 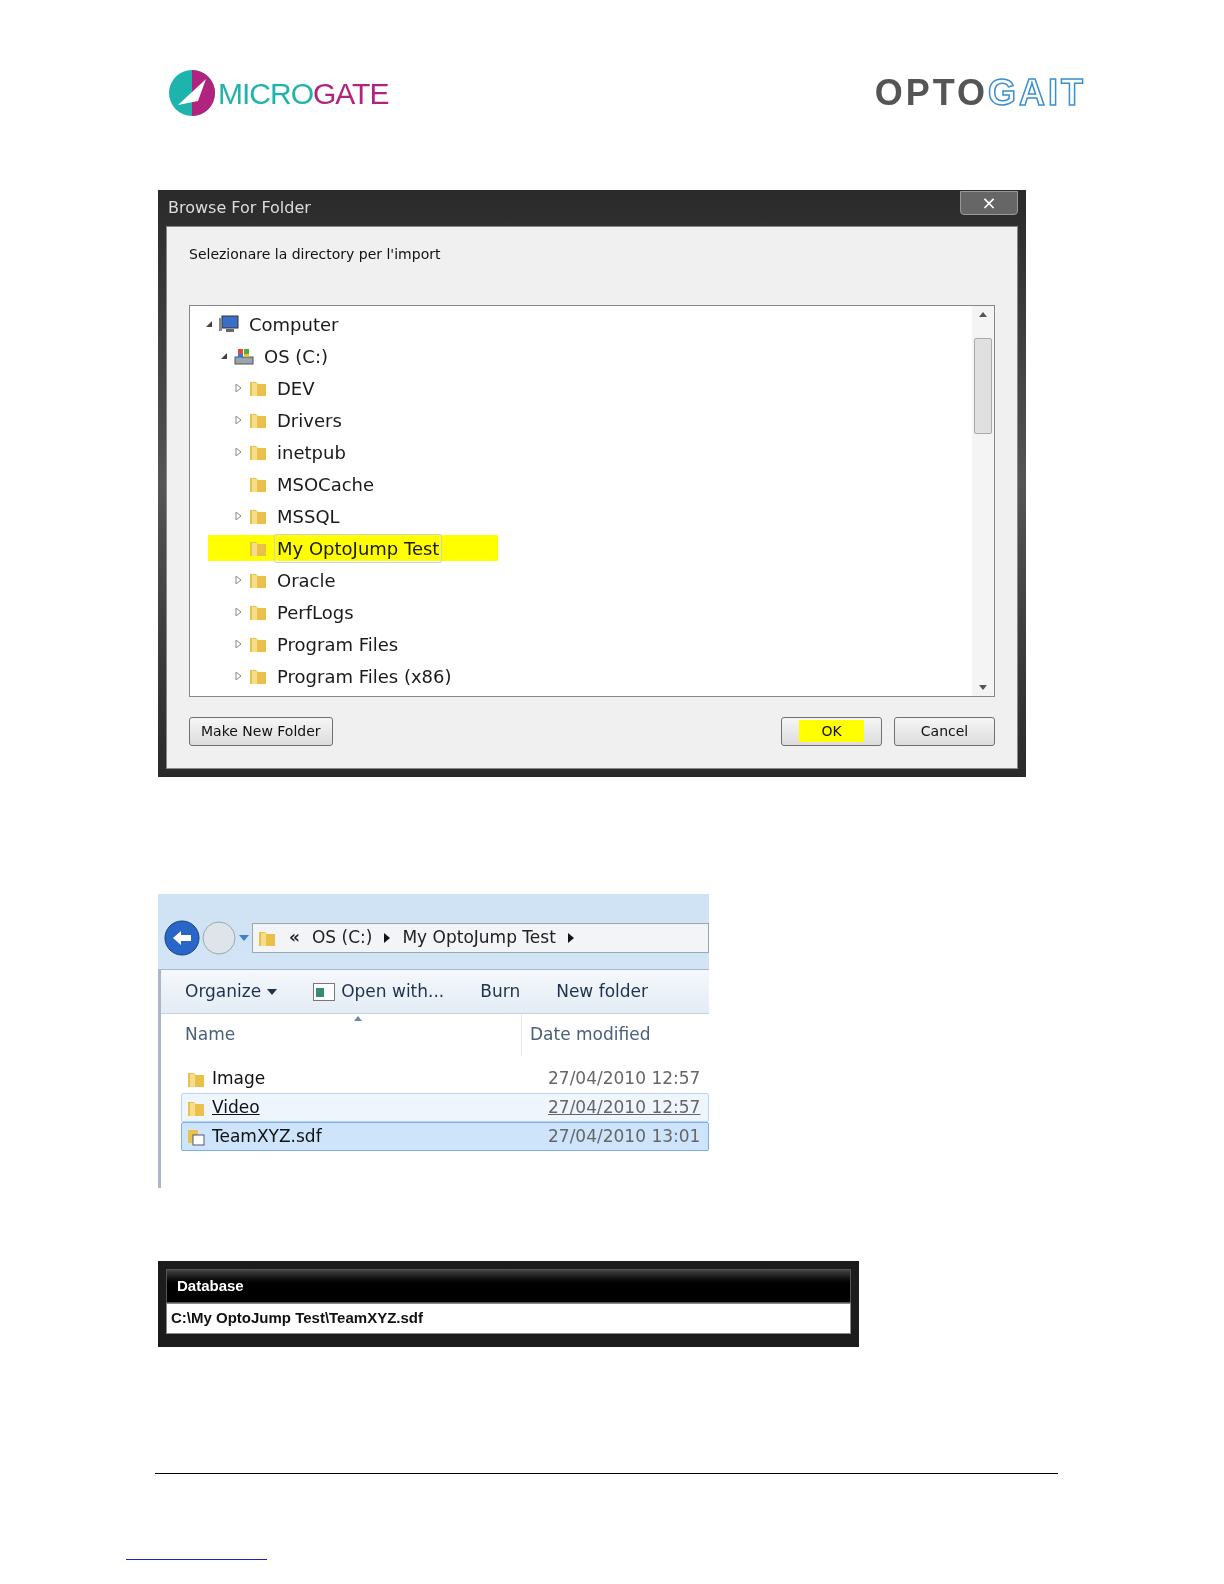 What do you see at coordinates (983, 314) in the screenshot?
I see `scroll-up-icon` at bounding box center [983, 314].